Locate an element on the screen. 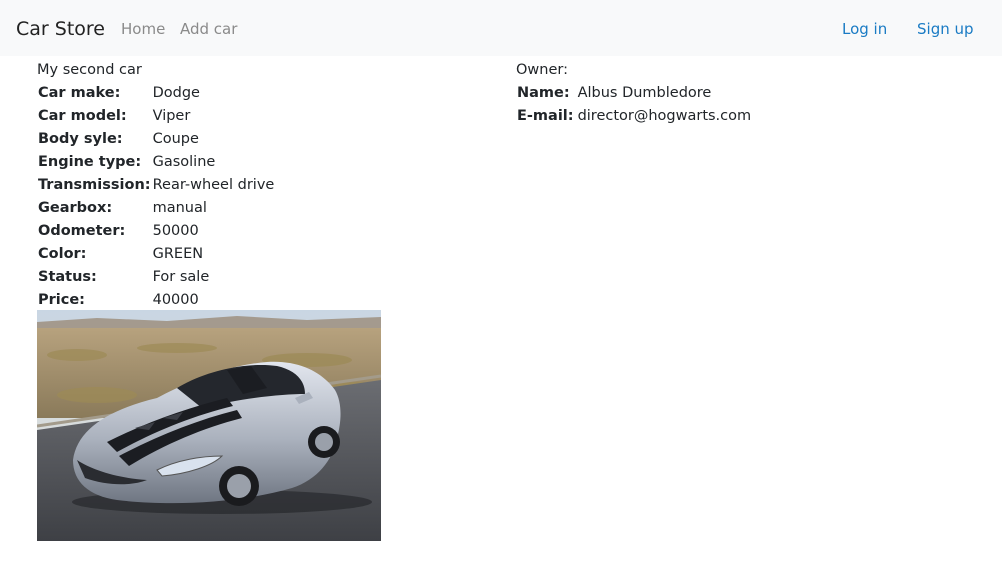 The width and height of the screenshot is (1002, 564). spec-row-price: Price: 40000 is located at coordinates (187, 300).